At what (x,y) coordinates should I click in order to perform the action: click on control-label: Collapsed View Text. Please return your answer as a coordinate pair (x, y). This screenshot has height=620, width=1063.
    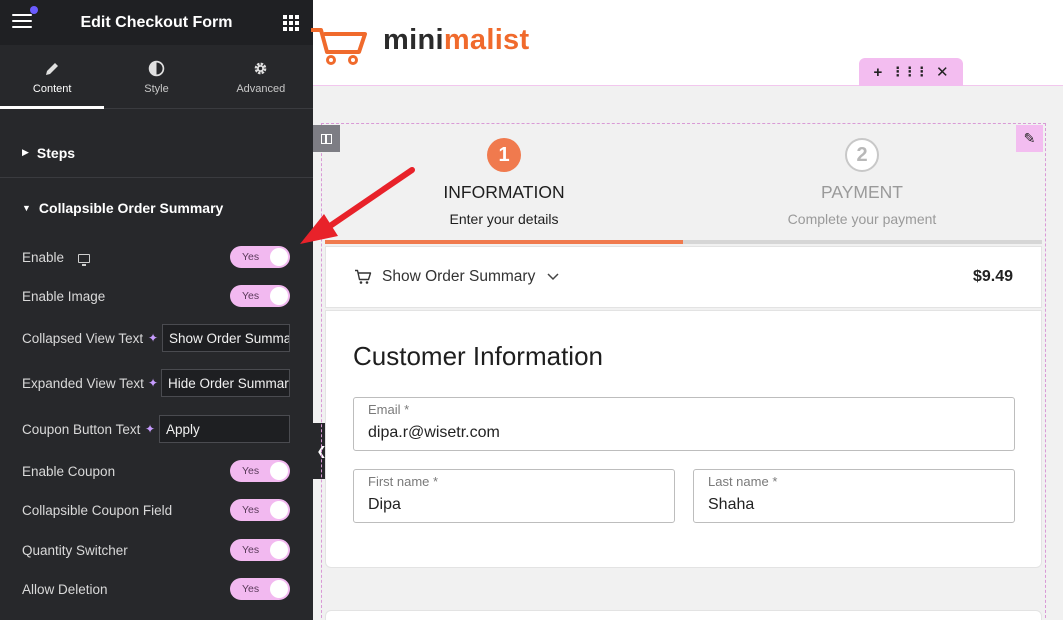
    Looking at the image, I should click on (83, 338).